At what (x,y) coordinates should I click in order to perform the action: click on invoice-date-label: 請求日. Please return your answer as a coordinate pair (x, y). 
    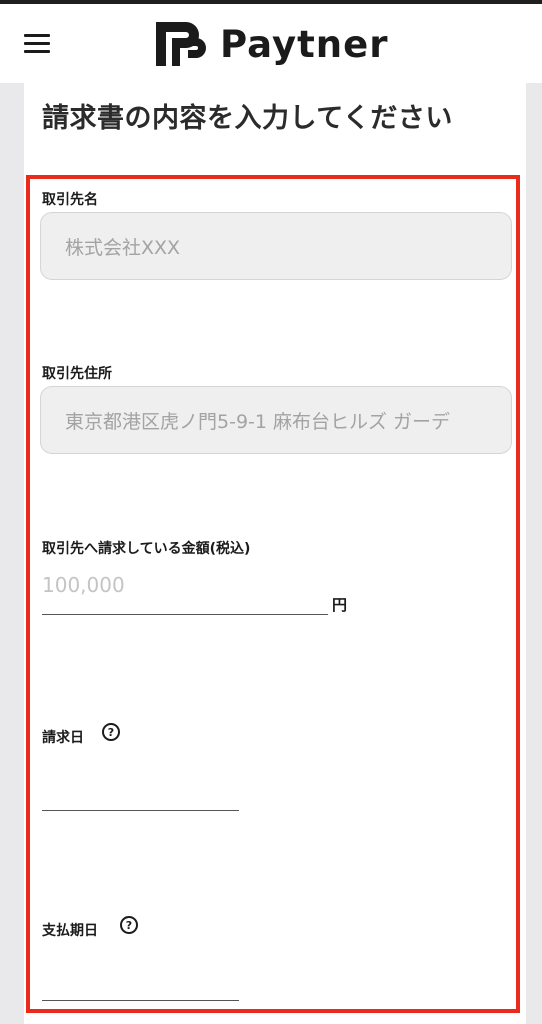
    Looking at the image, I should click on (63, 738).